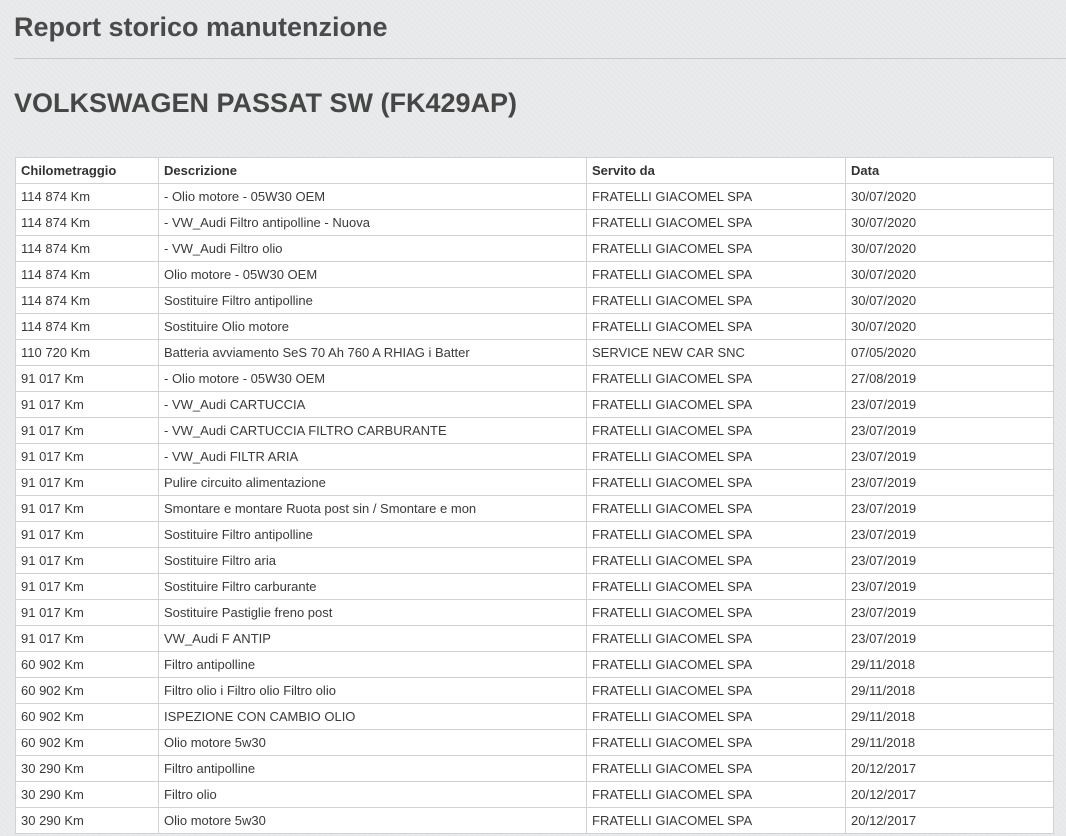  Describe the element at coordinates (372, 690) in the screenshot. I see `cell-descrizione: Filtro olio i Filtro olio Filtro olio` at that location.